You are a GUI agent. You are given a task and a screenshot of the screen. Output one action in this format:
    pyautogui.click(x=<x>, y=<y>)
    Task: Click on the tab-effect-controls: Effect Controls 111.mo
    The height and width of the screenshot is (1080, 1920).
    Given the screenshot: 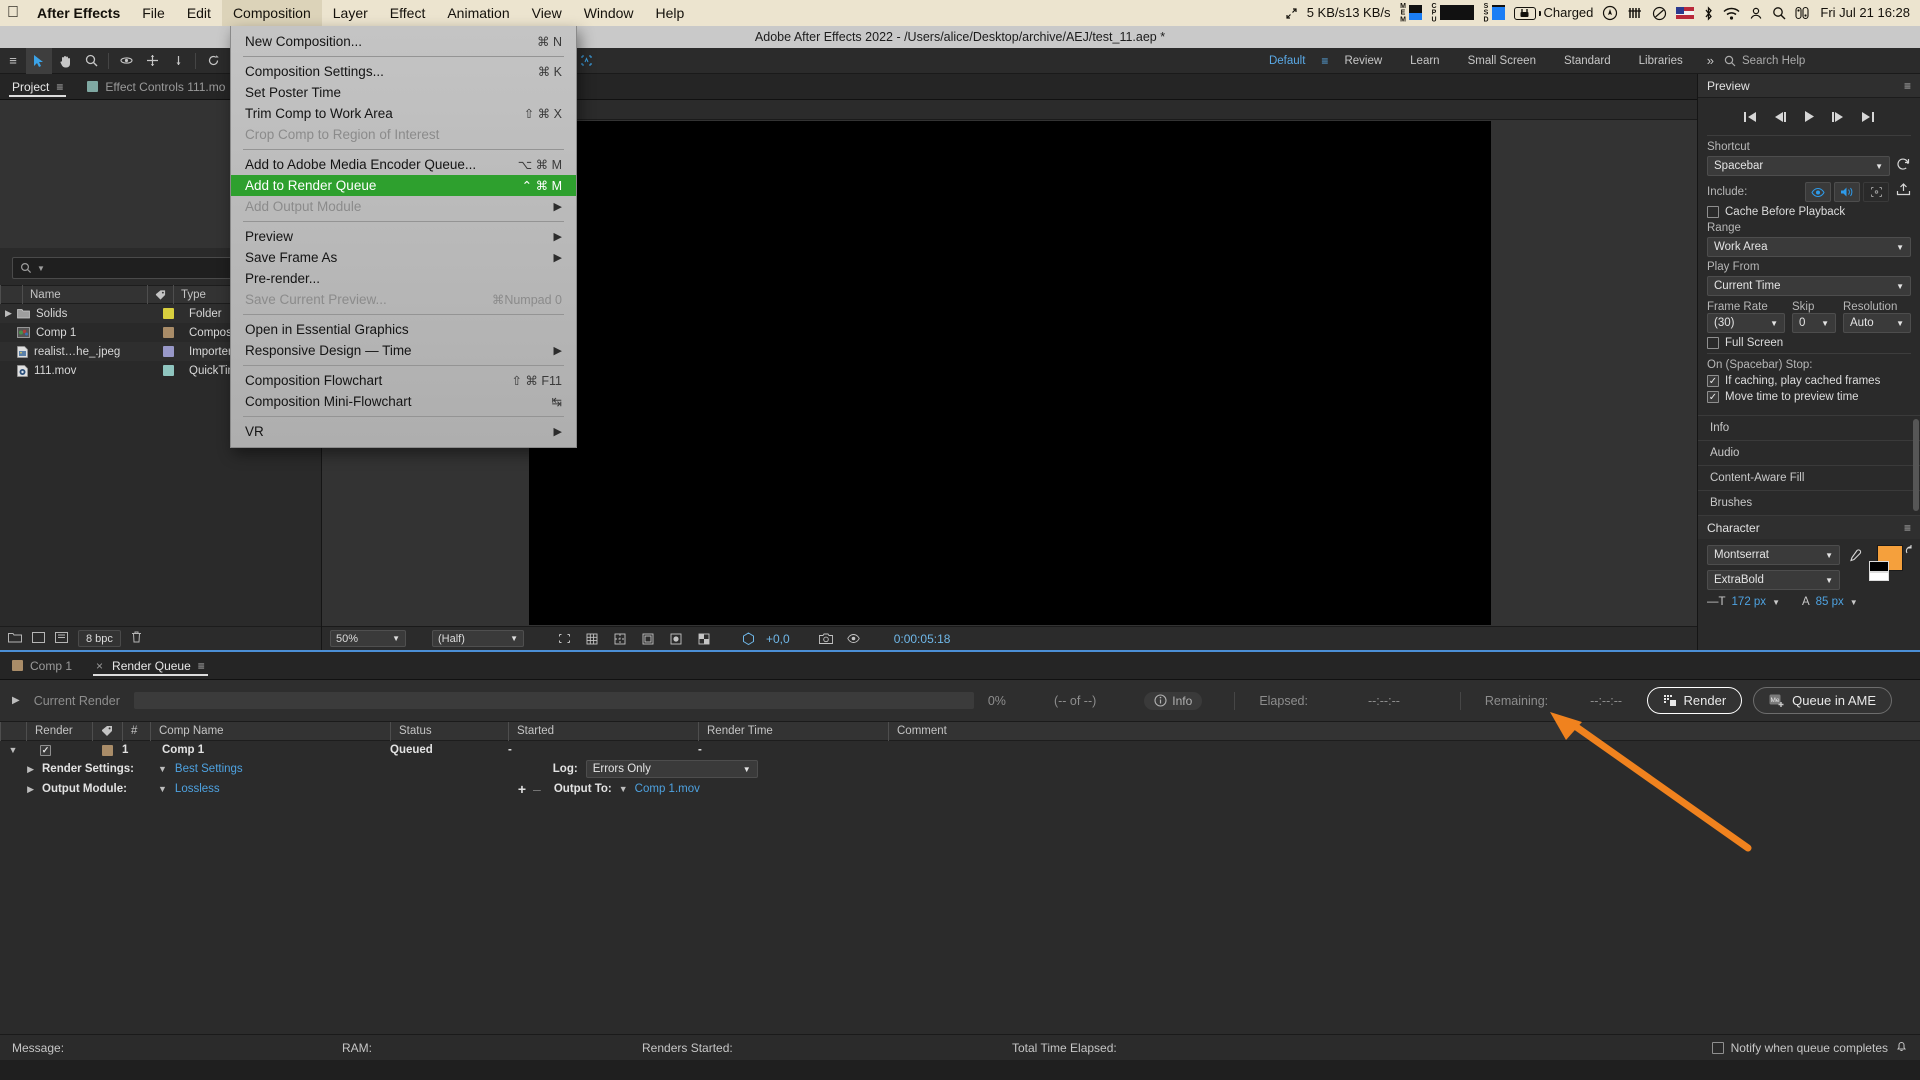 What is the action you would take?
    pyautogui.click(x=156, y=87)
    